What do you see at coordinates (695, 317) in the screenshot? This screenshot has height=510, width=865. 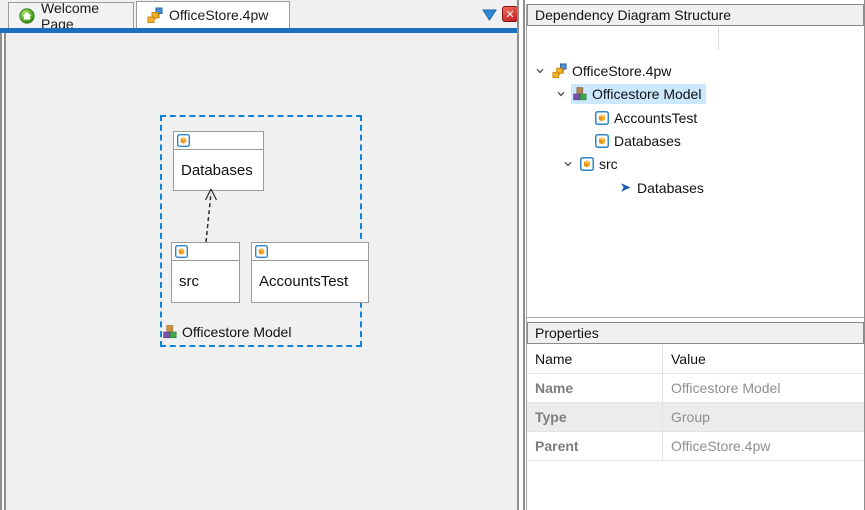 I see `panel-splitter-line` at bounding box center [695, 317].